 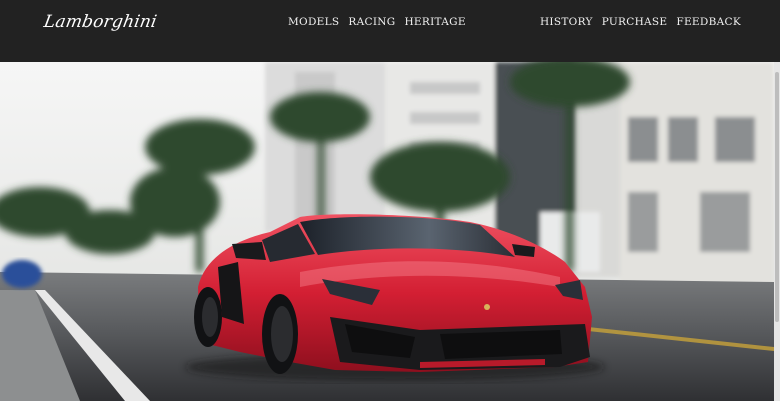 I want to click on nav-link-heritage: HERITAGE, so click(x=434, y=22).